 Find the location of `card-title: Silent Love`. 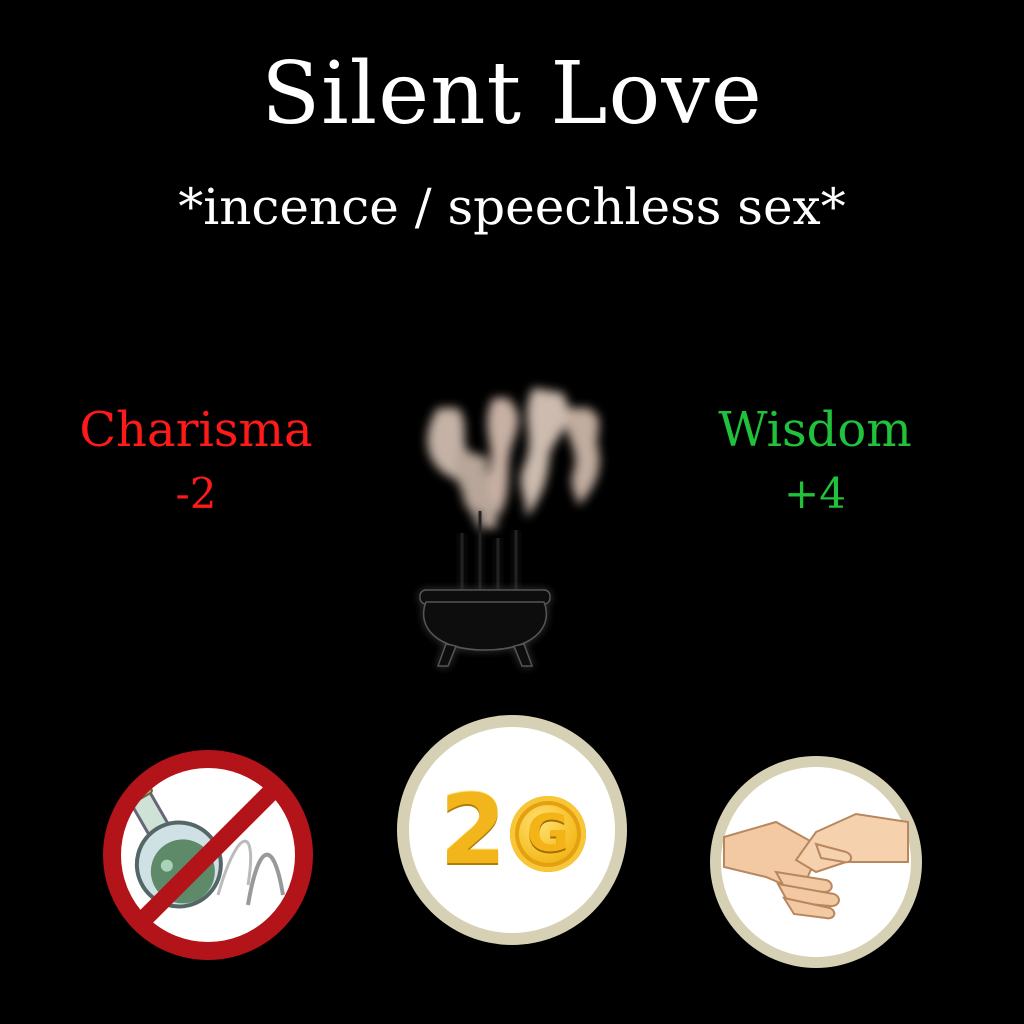

card-title: Silent Love is located at coordinates (512, 94).